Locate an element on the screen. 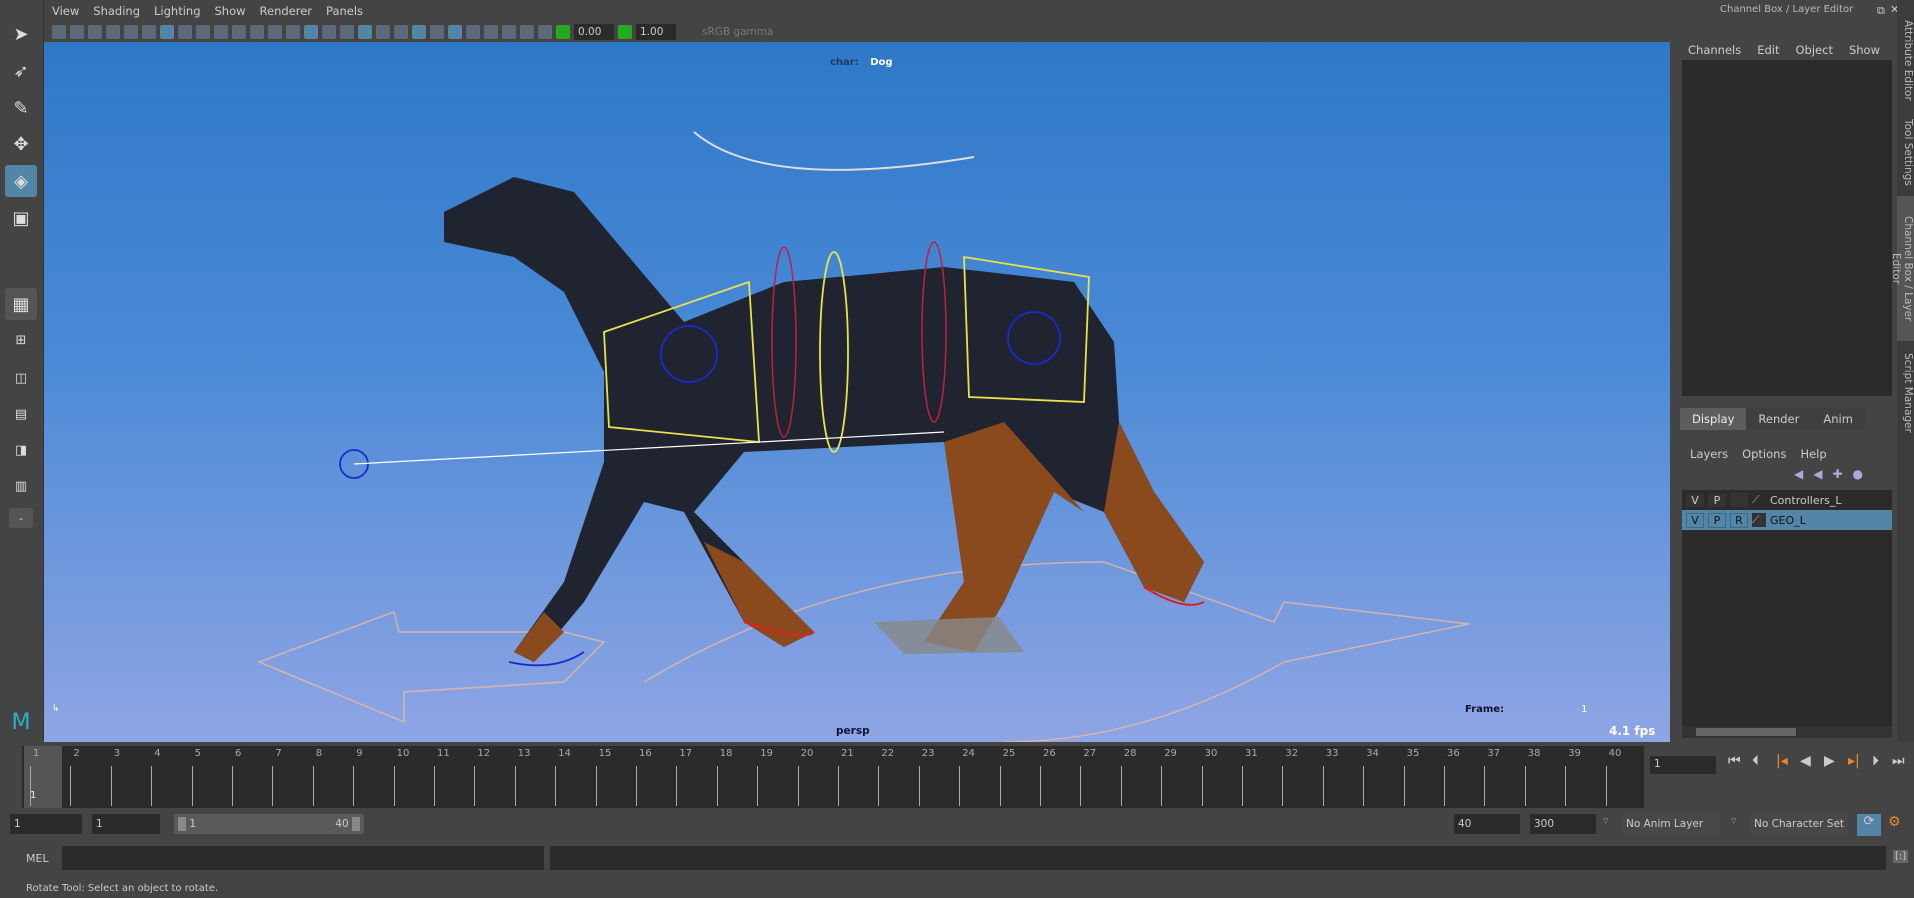 The image size is (1914, 898). depth-of-field-icon is located at coordinates (473, 32).